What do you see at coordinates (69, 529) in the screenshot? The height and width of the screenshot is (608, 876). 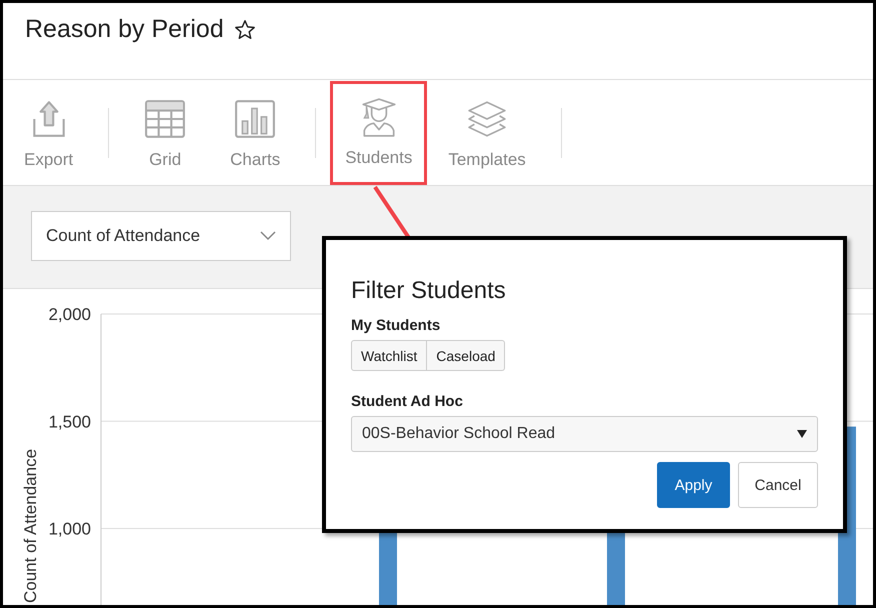 I see `axis-tick-label: 1,000` at bounding box center [69, 529].